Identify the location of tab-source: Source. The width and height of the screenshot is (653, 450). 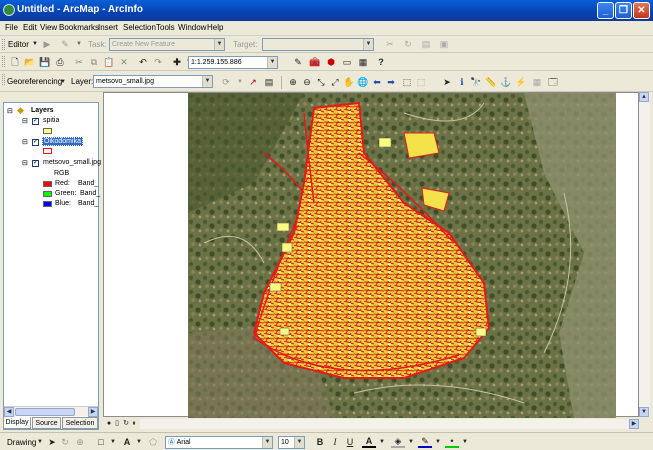
(46, 423).